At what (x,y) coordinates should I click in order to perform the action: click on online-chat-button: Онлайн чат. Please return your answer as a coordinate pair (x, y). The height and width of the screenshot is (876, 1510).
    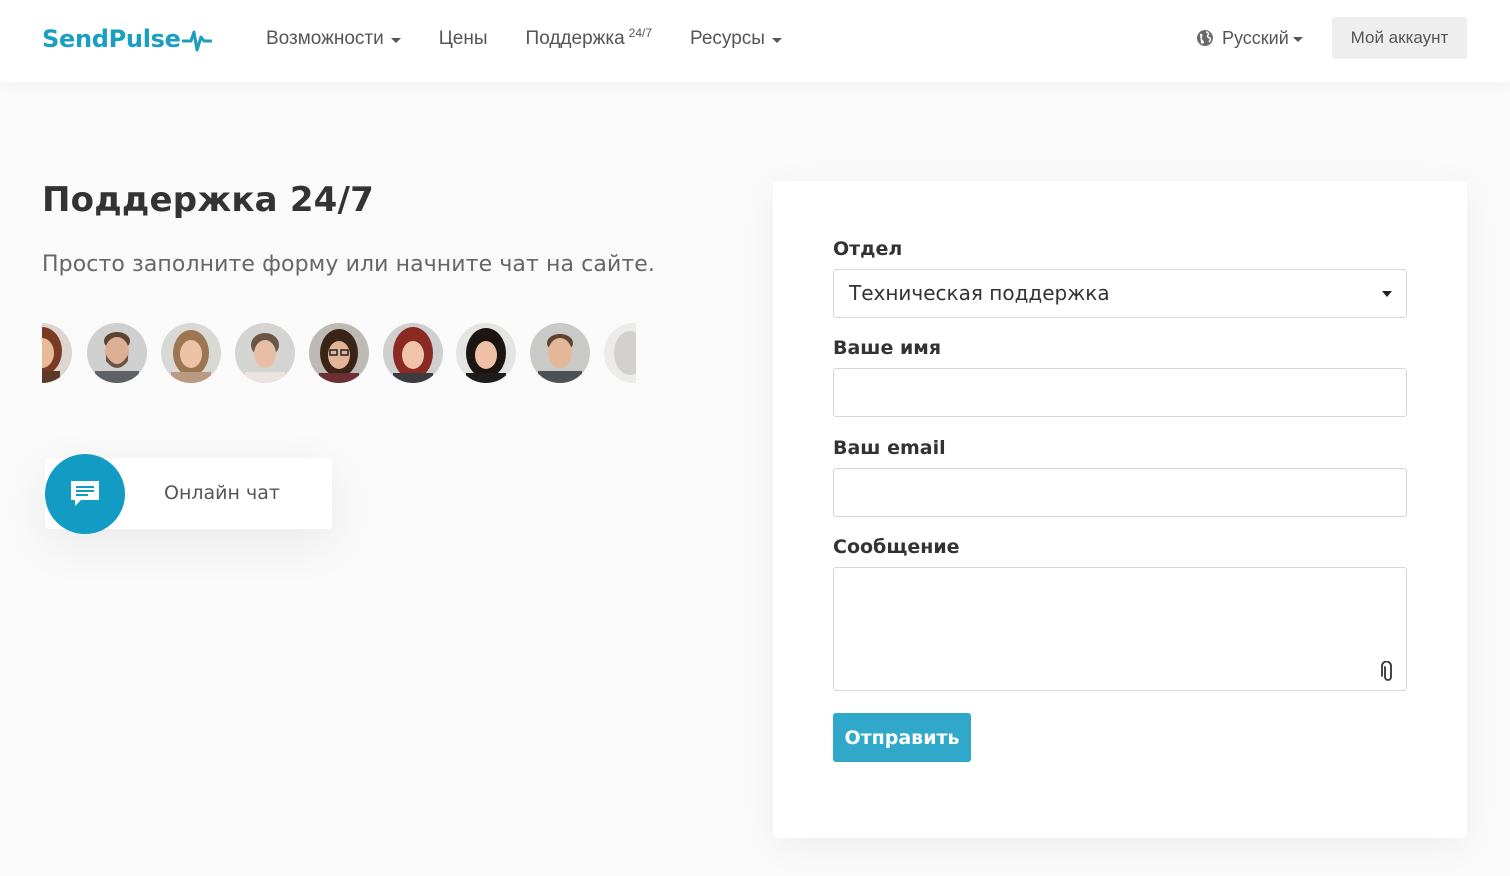
    Looking at the image, I should click on (188, 494).